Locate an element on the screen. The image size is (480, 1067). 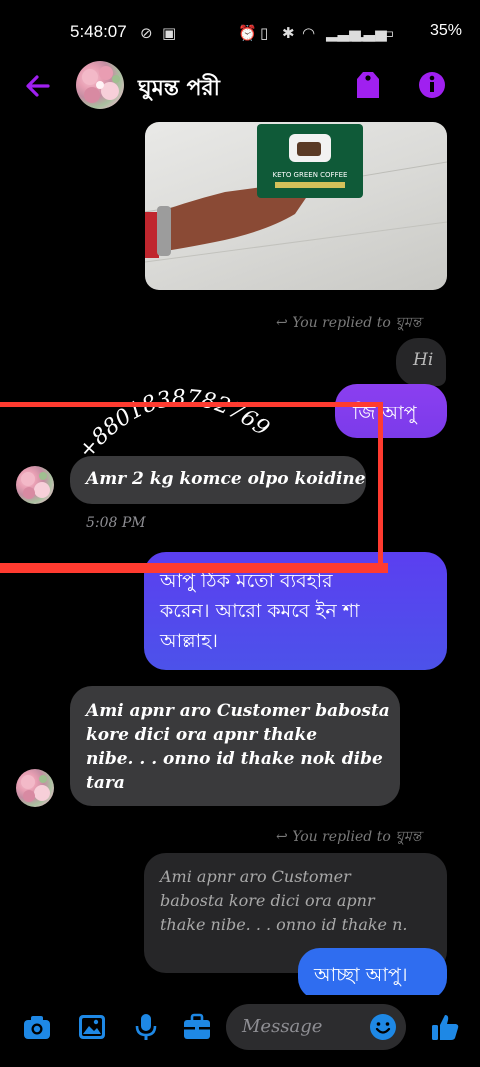
emoji-icon is located at coordinates (384, 1028).